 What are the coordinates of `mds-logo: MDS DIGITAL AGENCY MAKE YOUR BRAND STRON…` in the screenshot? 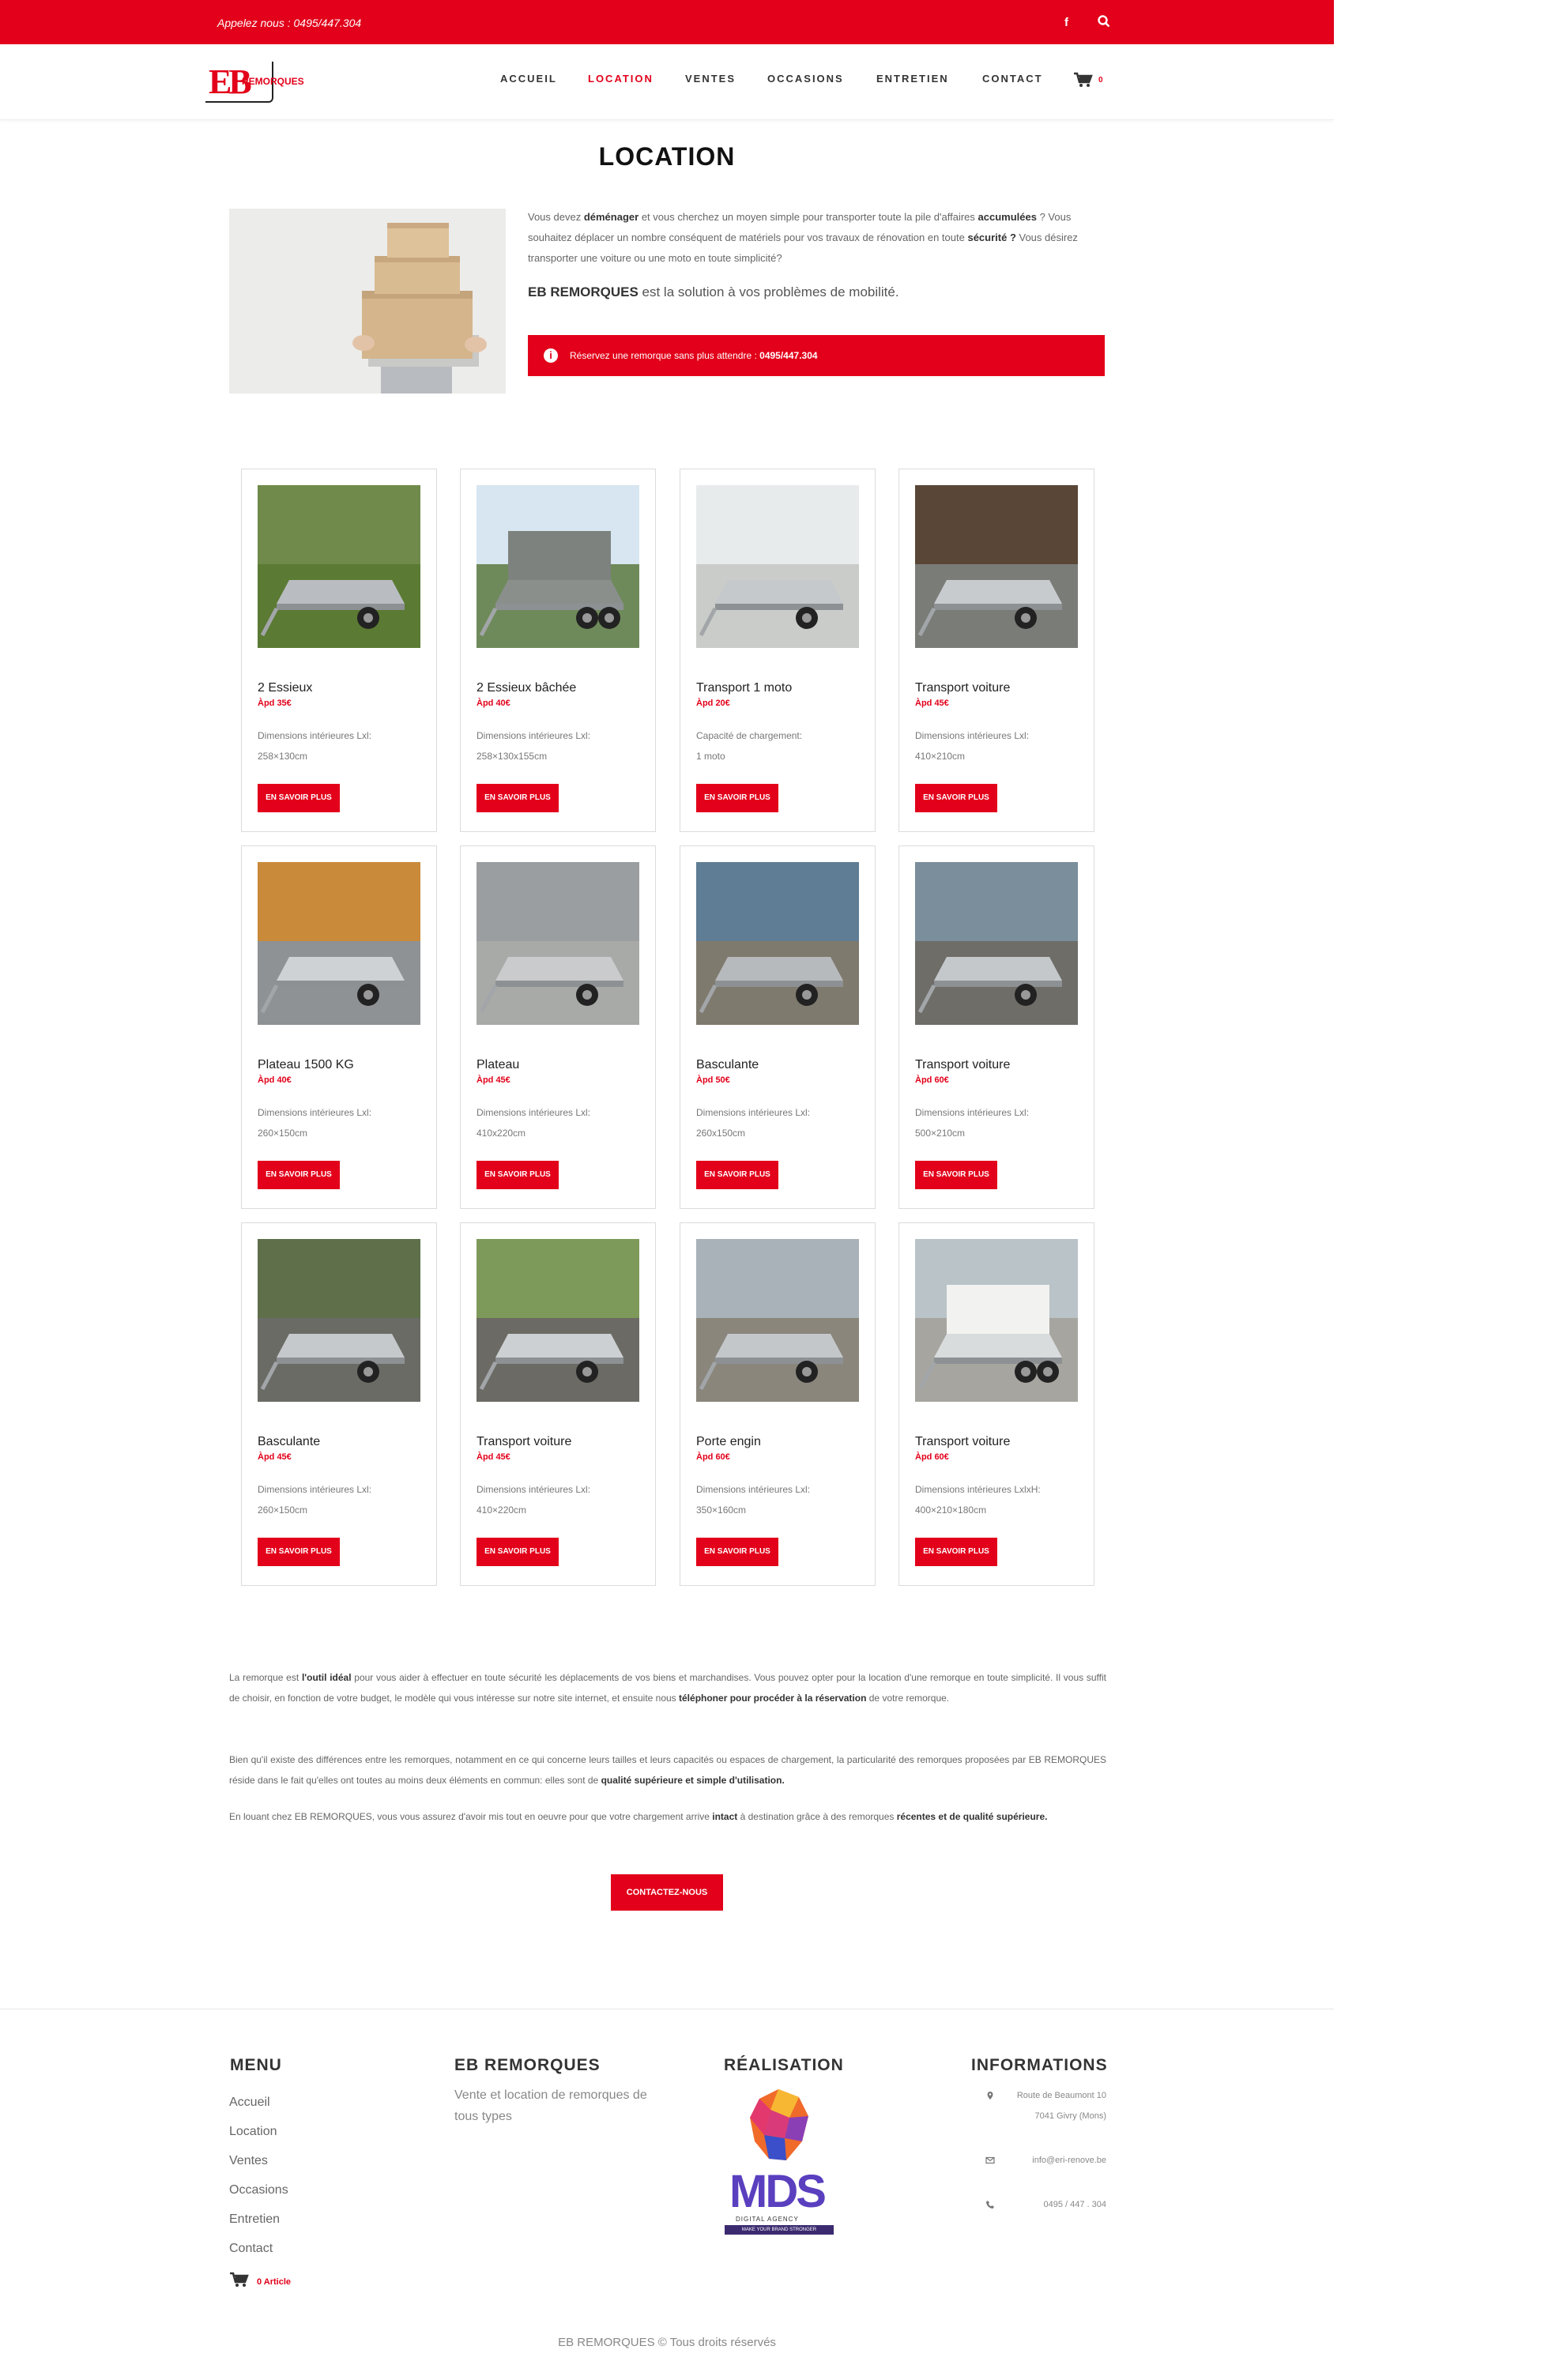 It's located at (779, 2165).